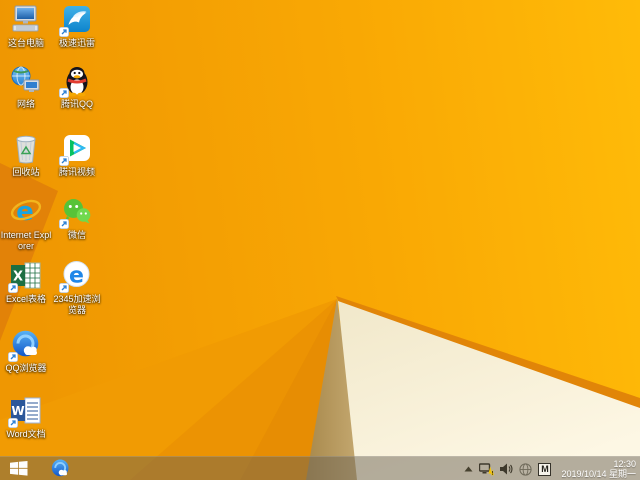 This screenshot has height=480, width=640. I want to click on tray-network-status, so click(487, 469).